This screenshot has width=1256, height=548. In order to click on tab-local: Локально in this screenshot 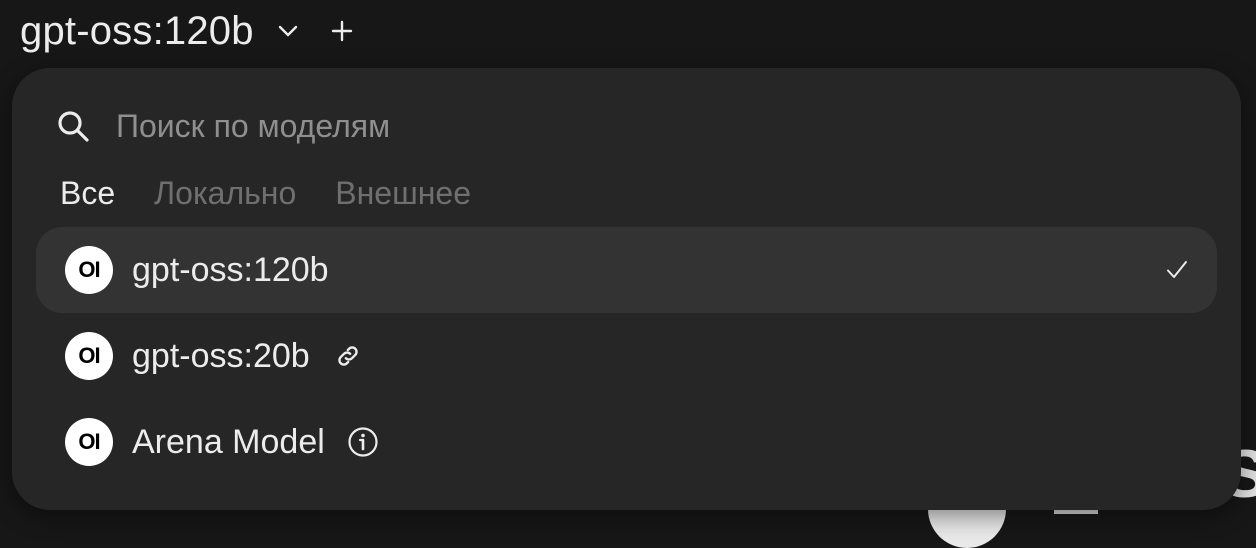, I will do `click(225, 193)`.